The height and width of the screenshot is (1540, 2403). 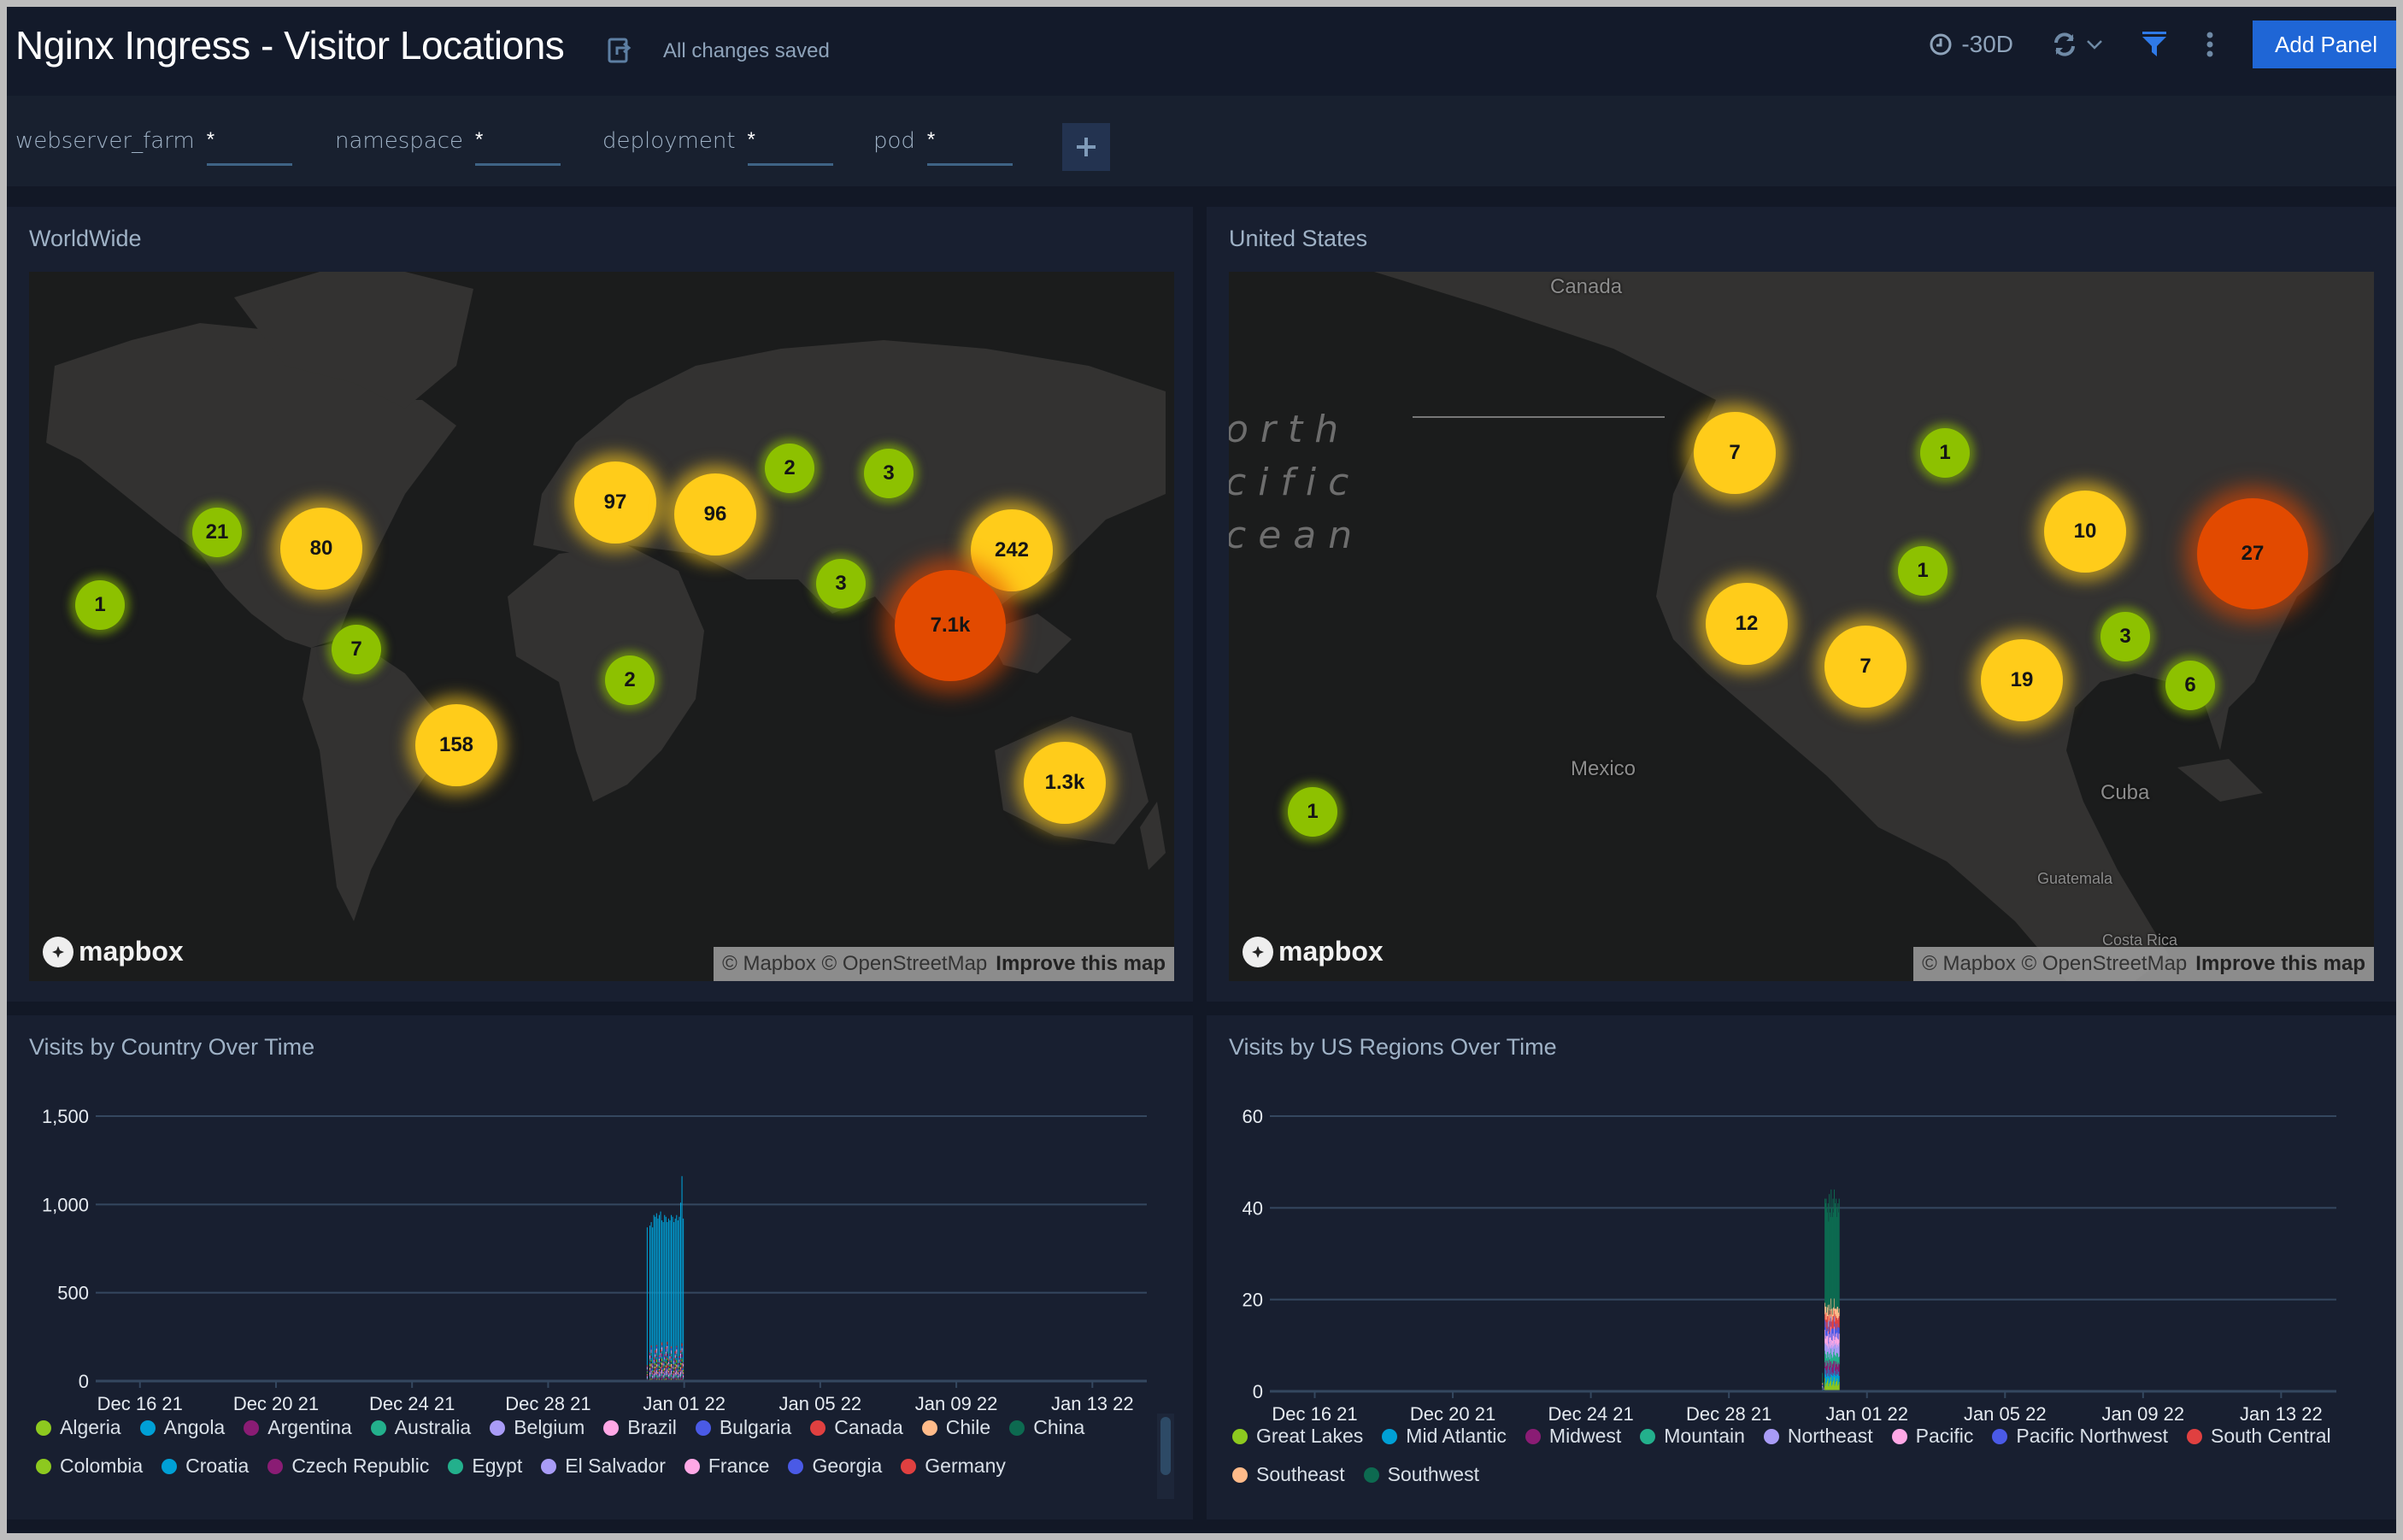 What do you see at coordinates (537, 1427) in the screenshot?
I see `legend-item: Belgium` at bounding box center [537, 1427].